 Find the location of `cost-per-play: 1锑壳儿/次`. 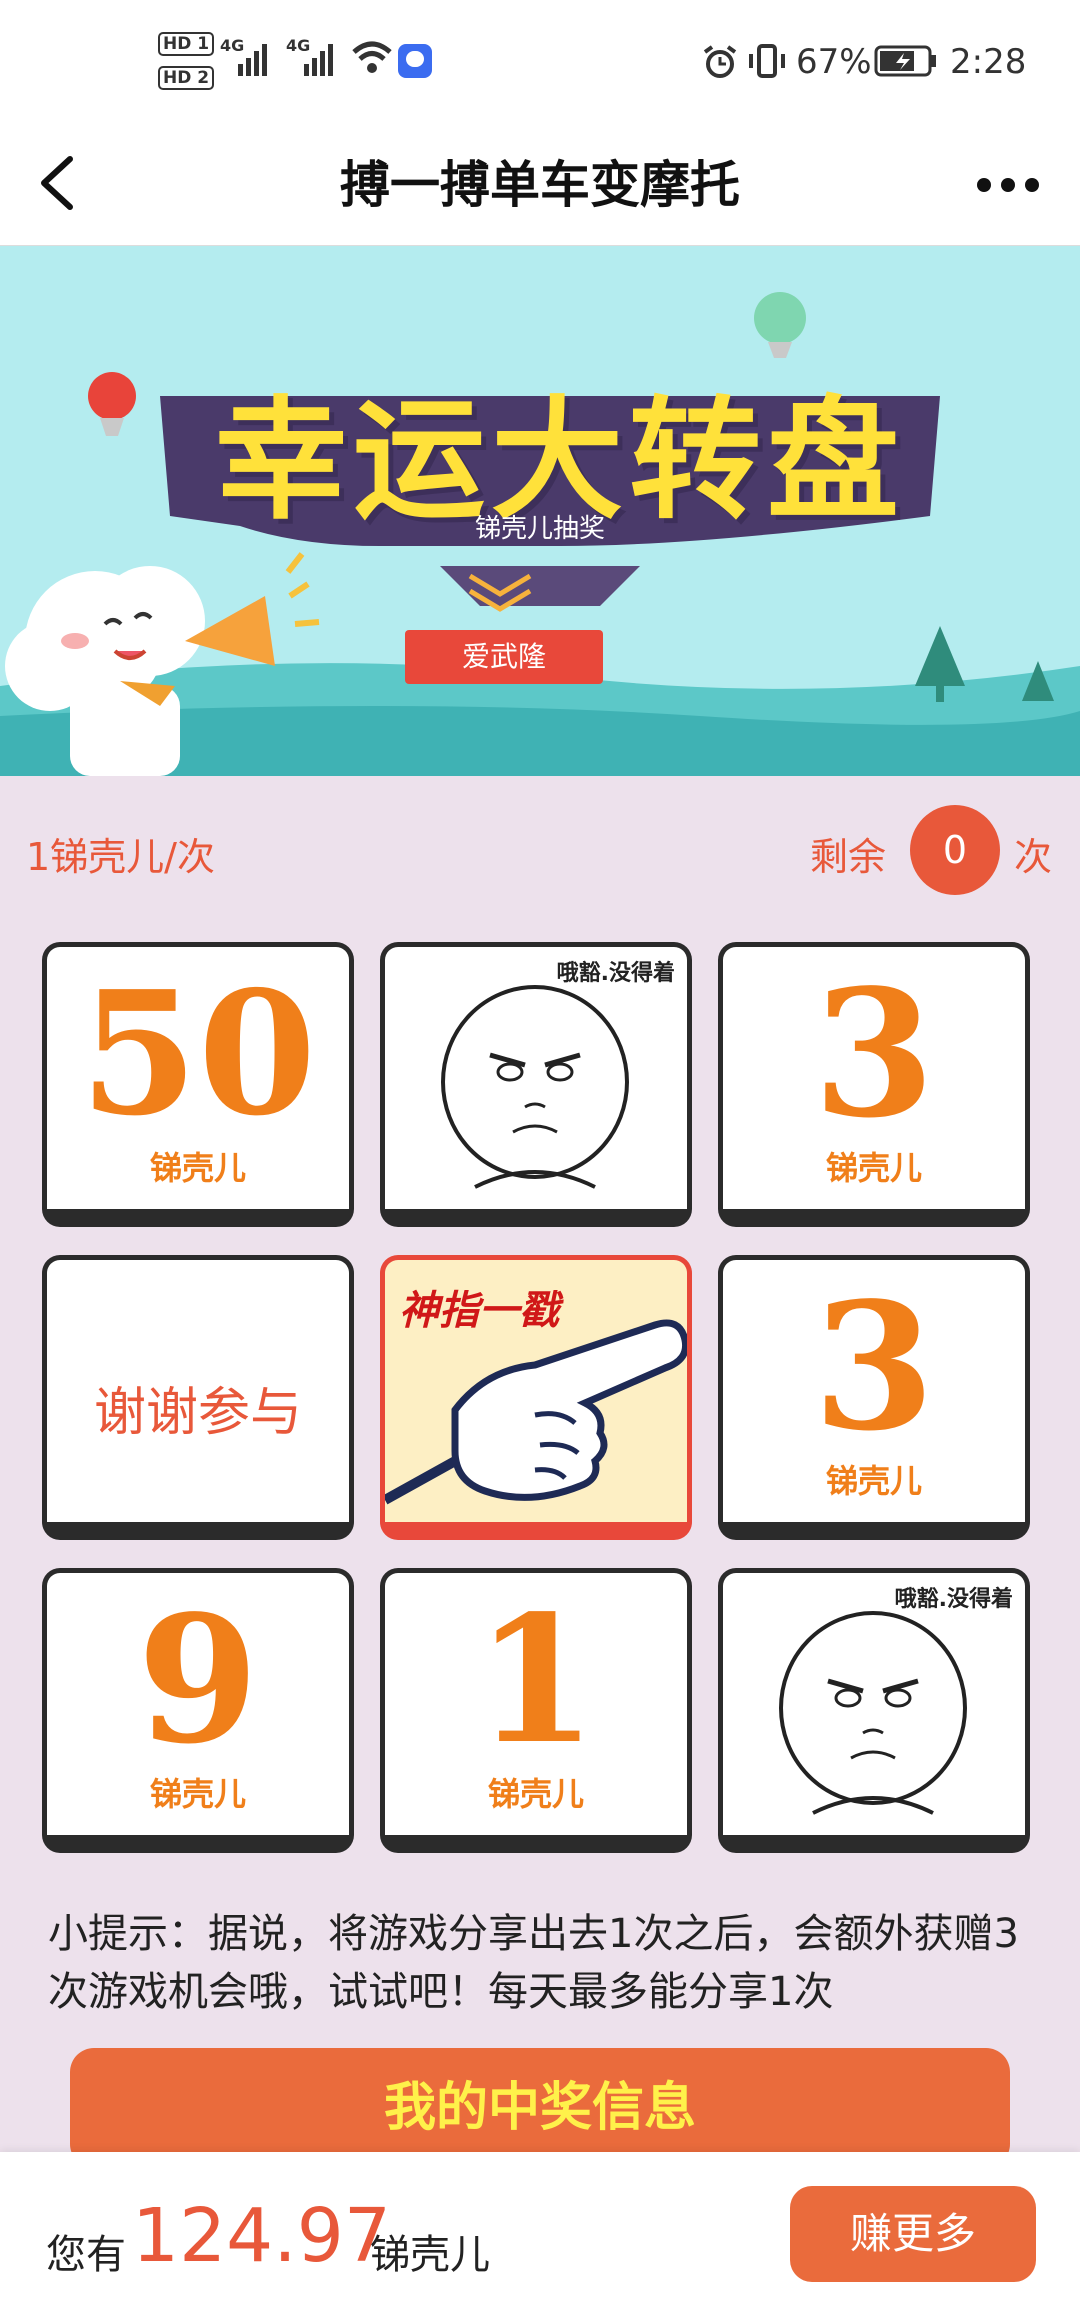

cost-per-play: 1锑壳儿/次 is located at coordinates (120, 857).